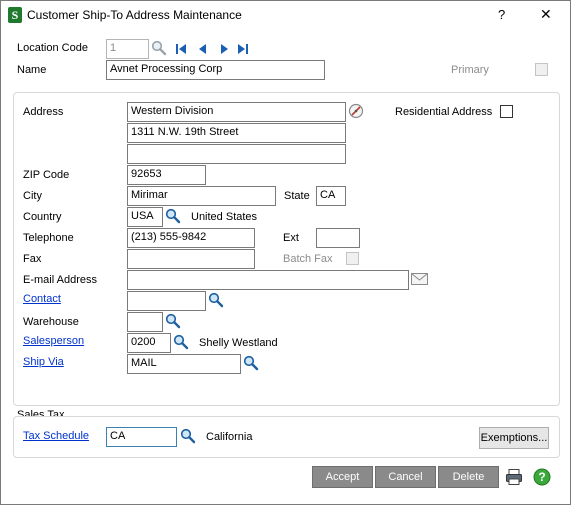 The width and height of the screenshot is (571, 505). I want to click on telephone-label: Telephone, so click(48, 238).